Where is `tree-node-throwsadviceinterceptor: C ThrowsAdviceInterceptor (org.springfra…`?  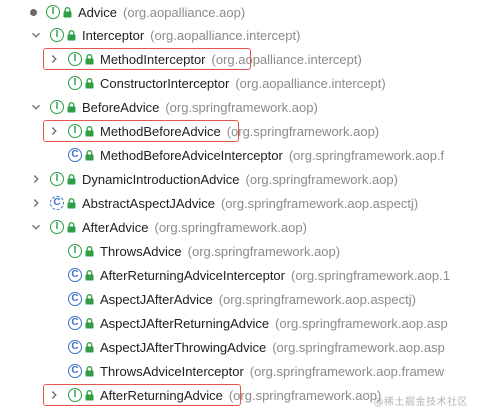 tree-node-throwsadviceinterceptor: C ThrowsAdviceInterceptor (org.springfra… is located at coordinates (246, 371).